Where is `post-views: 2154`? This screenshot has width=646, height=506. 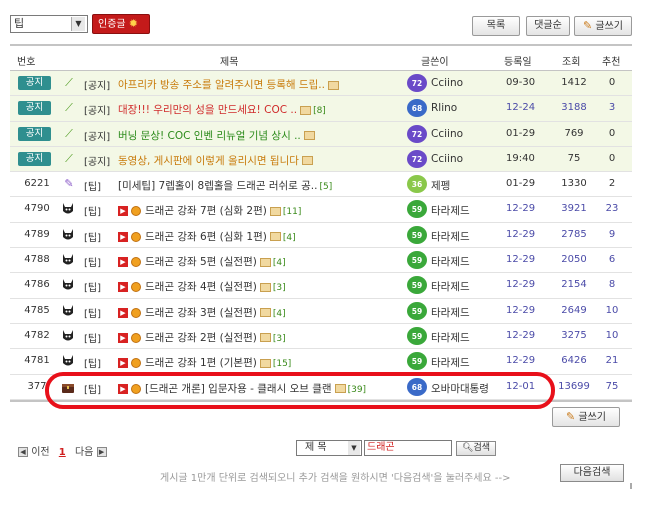
post-views: 2154 is located at coordinates (574, 285).